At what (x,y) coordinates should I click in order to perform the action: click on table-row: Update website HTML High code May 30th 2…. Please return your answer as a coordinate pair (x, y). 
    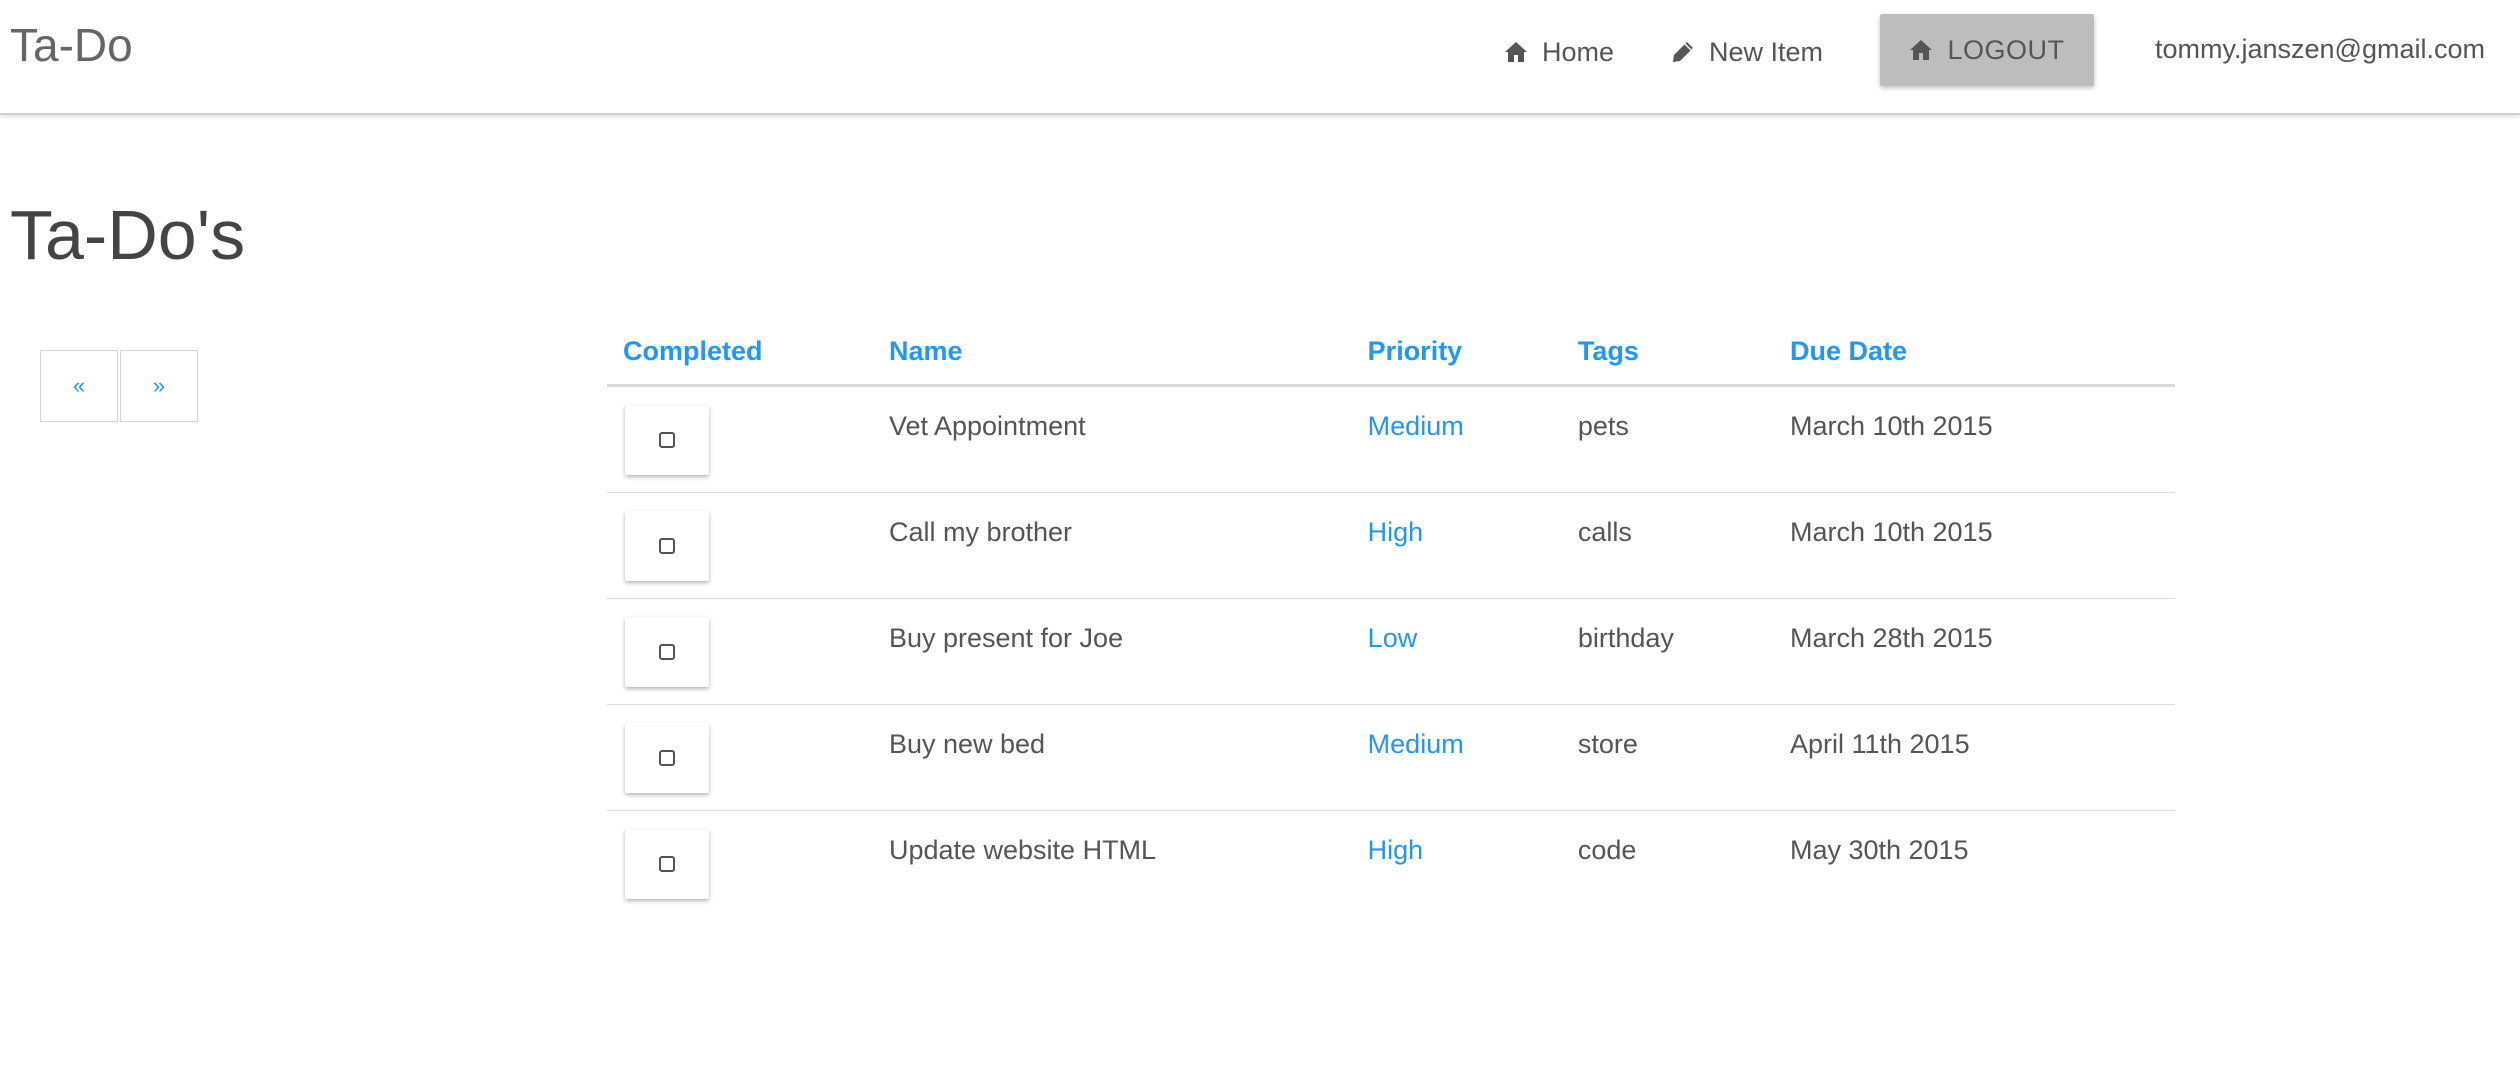
    Looking at the image, I should click on (1391, 864).